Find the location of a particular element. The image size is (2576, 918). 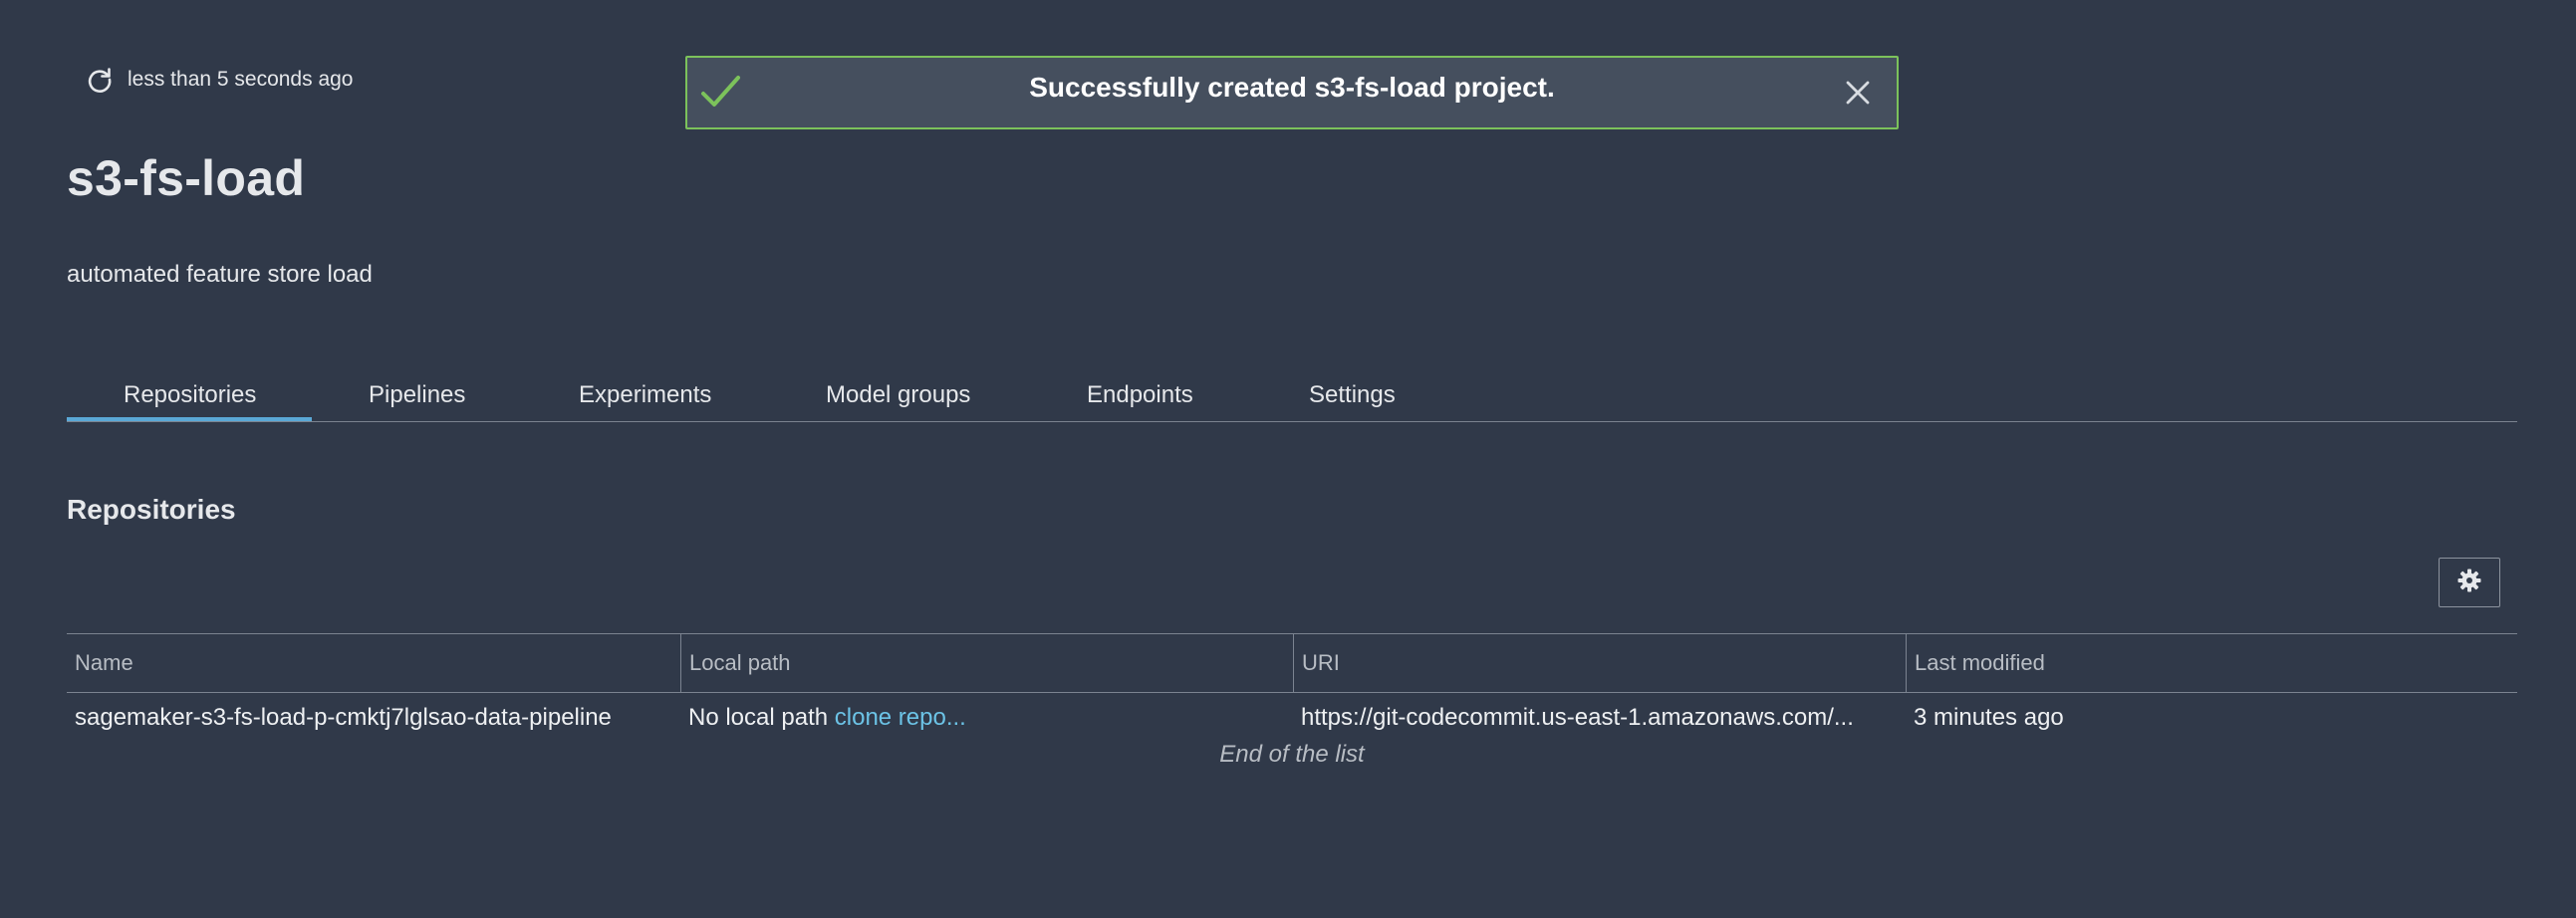

refresh-status: less than 5 seconds ago is located at coordinates (220, 80).